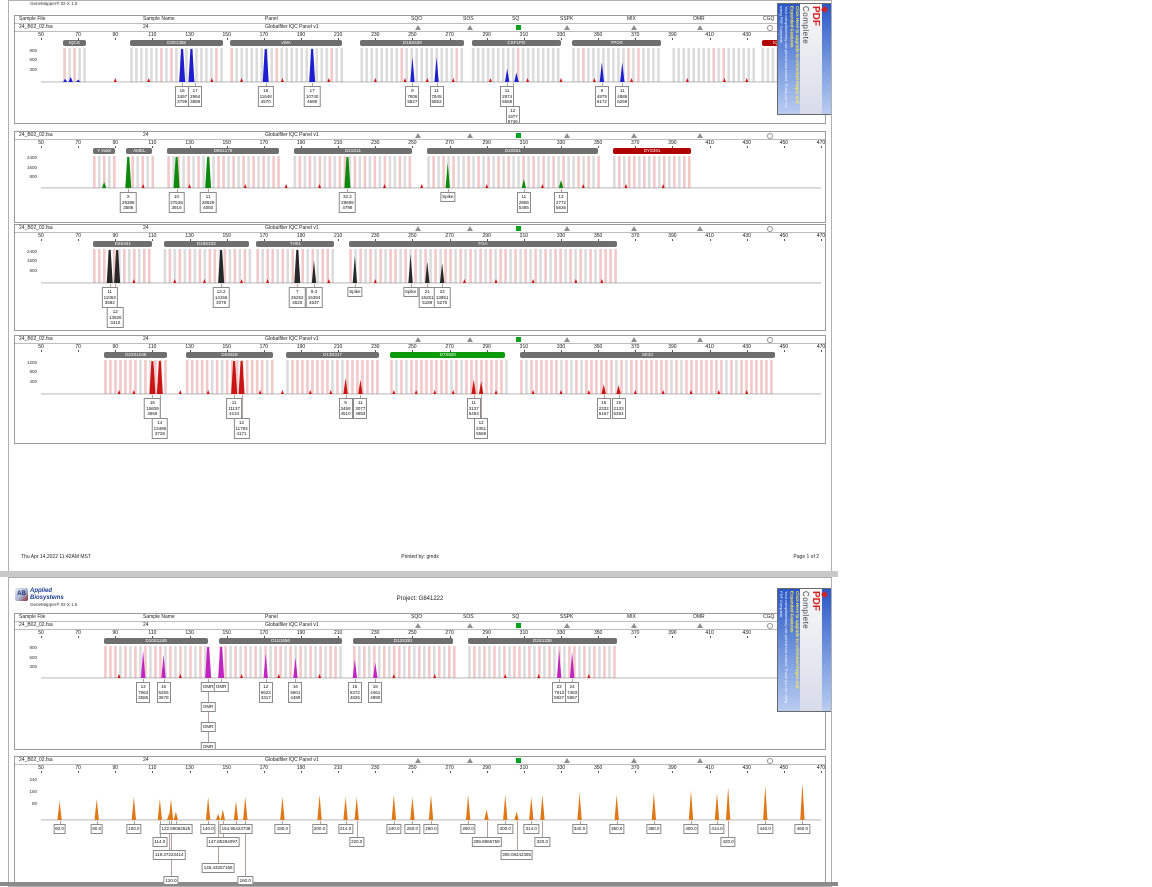 This screenshot has height=887, width=1152. Describe the element at coordinates (507, 96) in the screenshot. I see `allele-call-box: 11 2974 5668` at that location.